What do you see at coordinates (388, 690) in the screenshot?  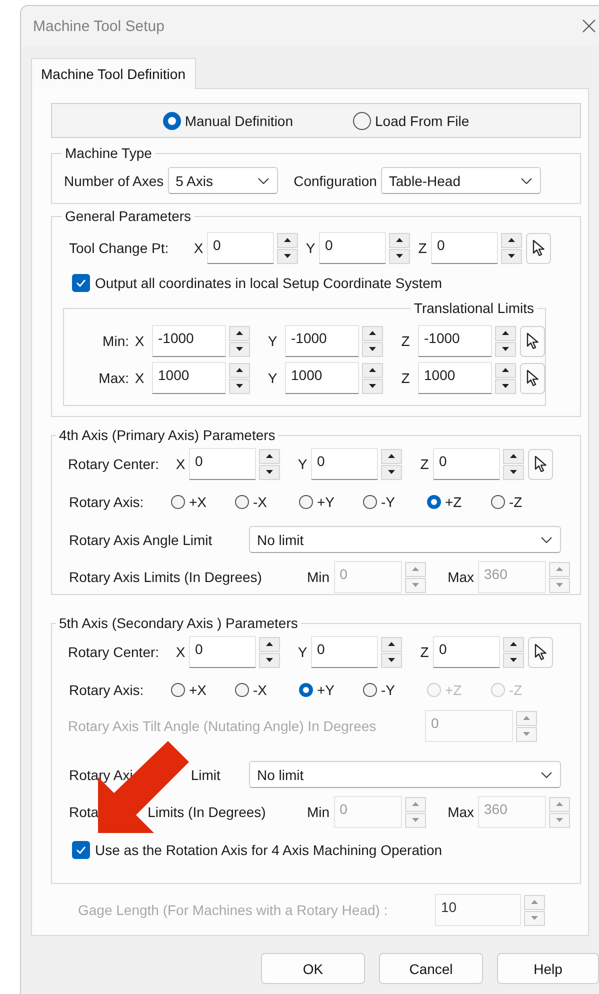 I see `radio-label: -Y` at bounding box center [388, 690].